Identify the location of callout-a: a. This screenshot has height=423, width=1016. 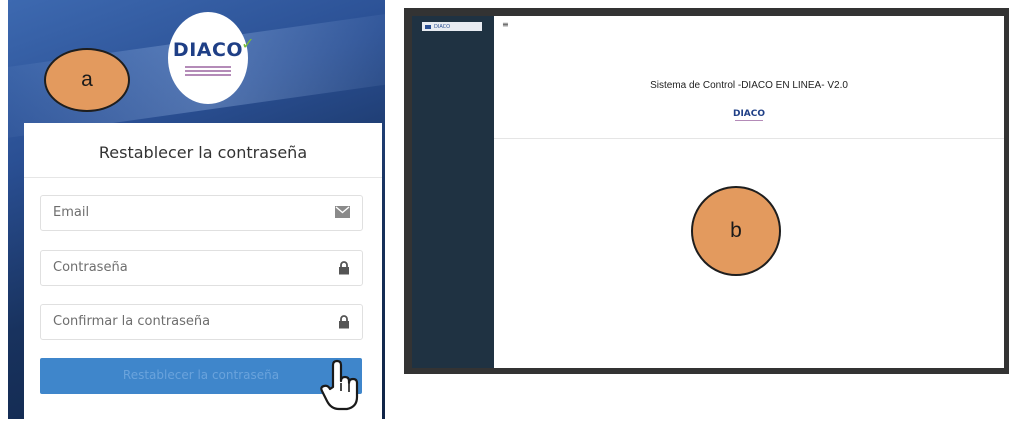
(87, 80).